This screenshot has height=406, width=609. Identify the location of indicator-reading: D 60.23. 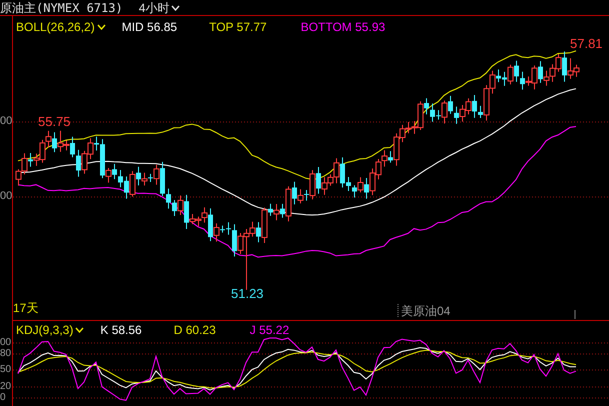
(195, 330).